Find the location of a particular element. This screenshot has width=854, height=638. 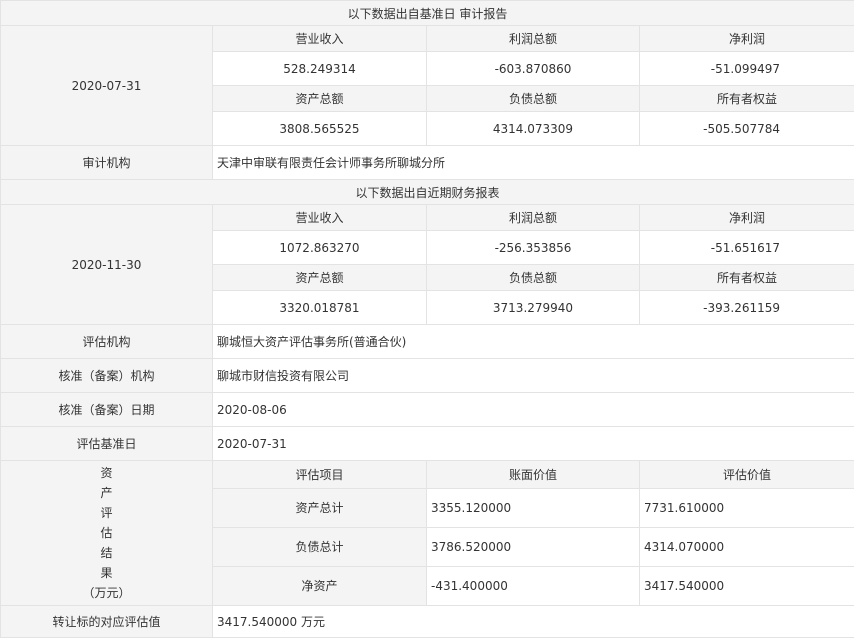

valuation-row-label: 负债总计 is located at coordinates (320, 546).